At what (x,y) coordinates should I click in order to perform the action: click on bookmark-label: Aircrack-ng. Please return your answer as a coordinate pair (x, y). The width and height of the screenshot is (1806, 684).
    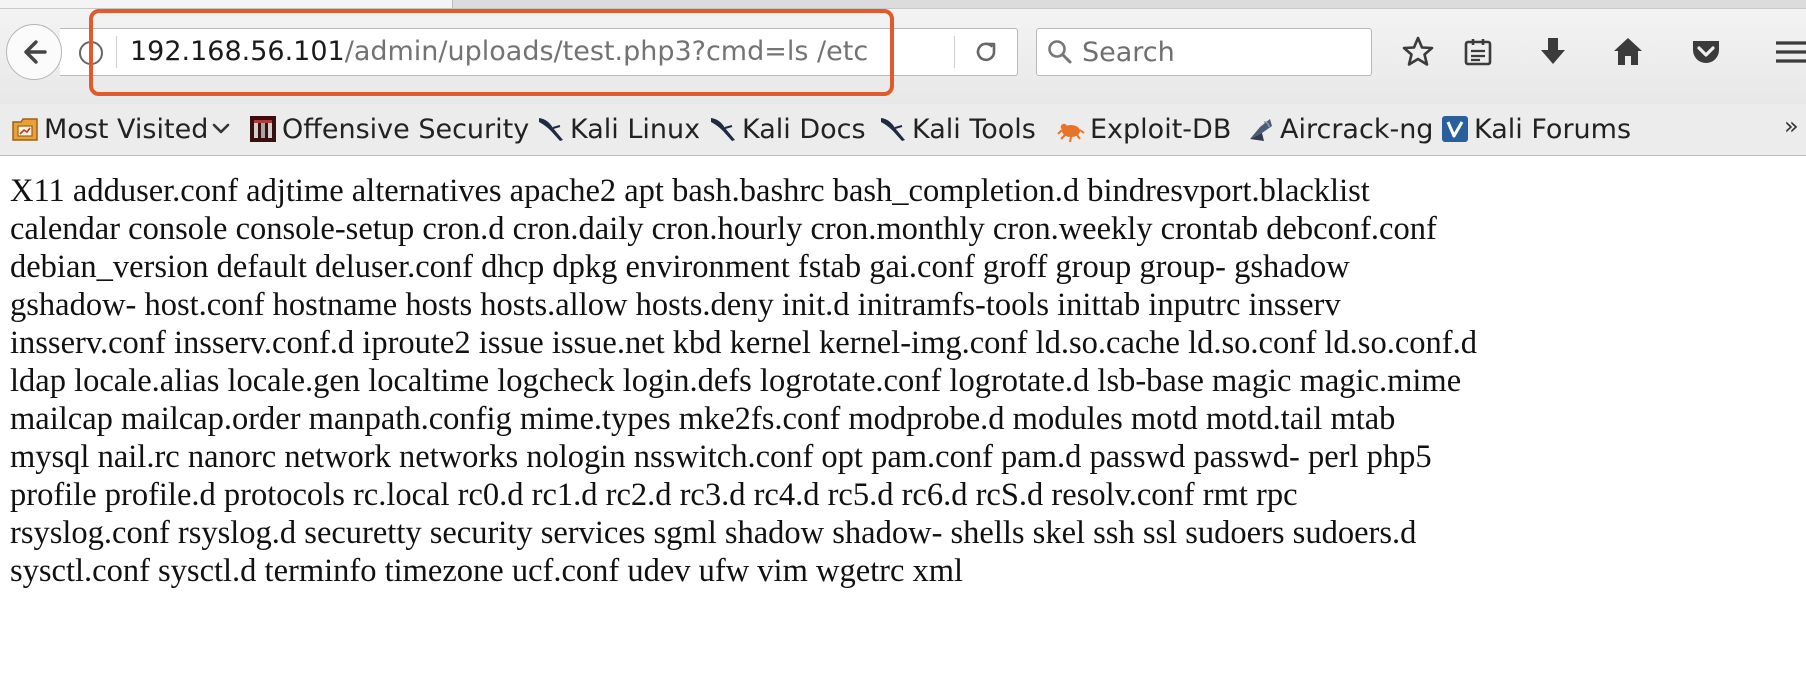
    Looking at the image, I should click on (1357, 129).